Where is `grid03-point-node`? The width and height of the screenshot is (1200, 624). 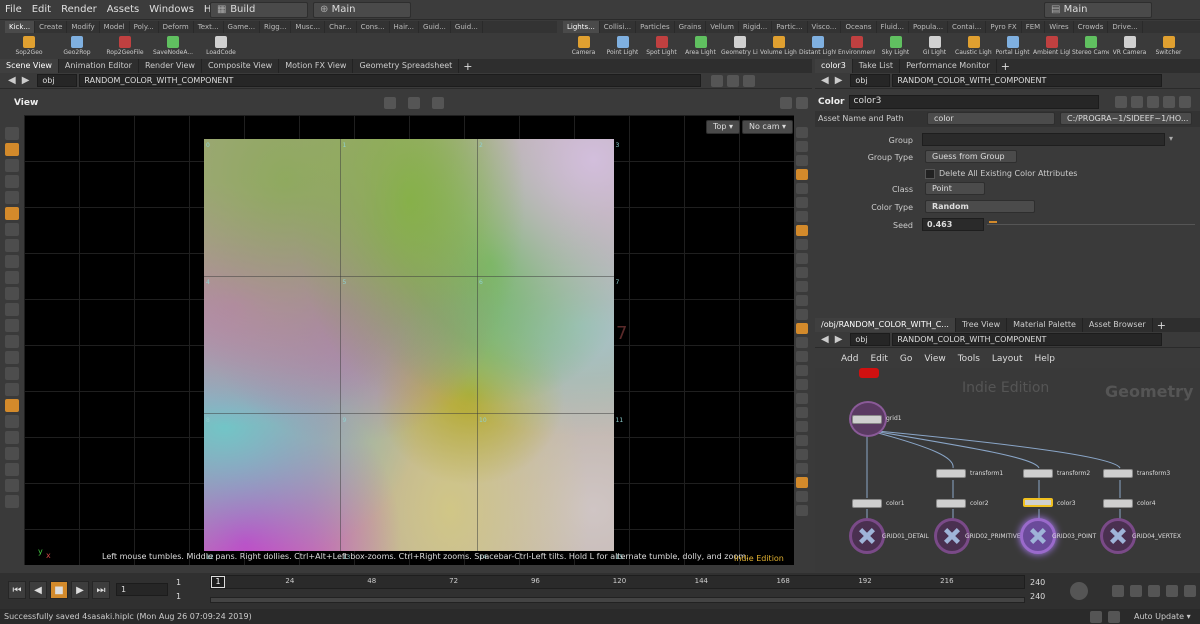 grid03-point-node is located at coordinates (1038, 536).